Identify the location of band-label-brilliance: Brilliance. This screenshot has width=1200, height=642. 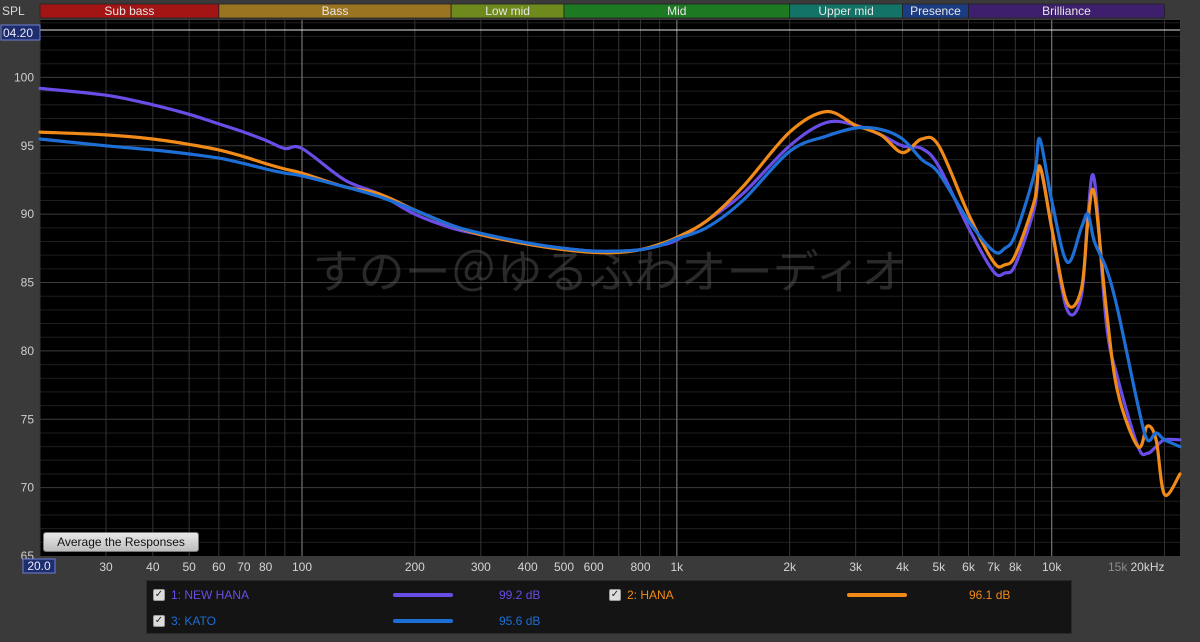
(1066, 11).